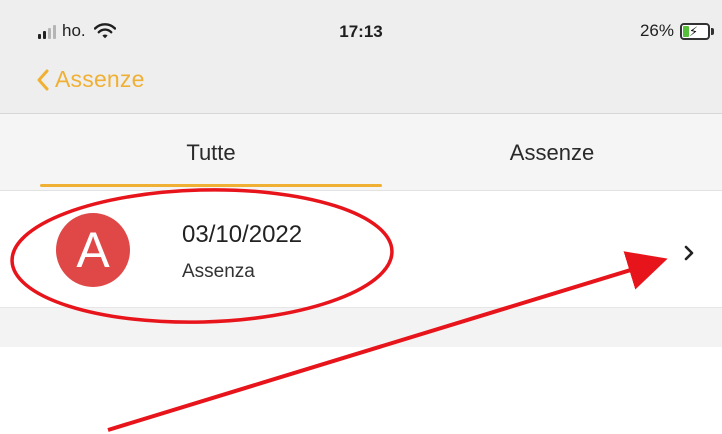  Describe the element at coordinates (242, 234) in the screenshot. I see `absence-date: 03/10/2022` at that location.